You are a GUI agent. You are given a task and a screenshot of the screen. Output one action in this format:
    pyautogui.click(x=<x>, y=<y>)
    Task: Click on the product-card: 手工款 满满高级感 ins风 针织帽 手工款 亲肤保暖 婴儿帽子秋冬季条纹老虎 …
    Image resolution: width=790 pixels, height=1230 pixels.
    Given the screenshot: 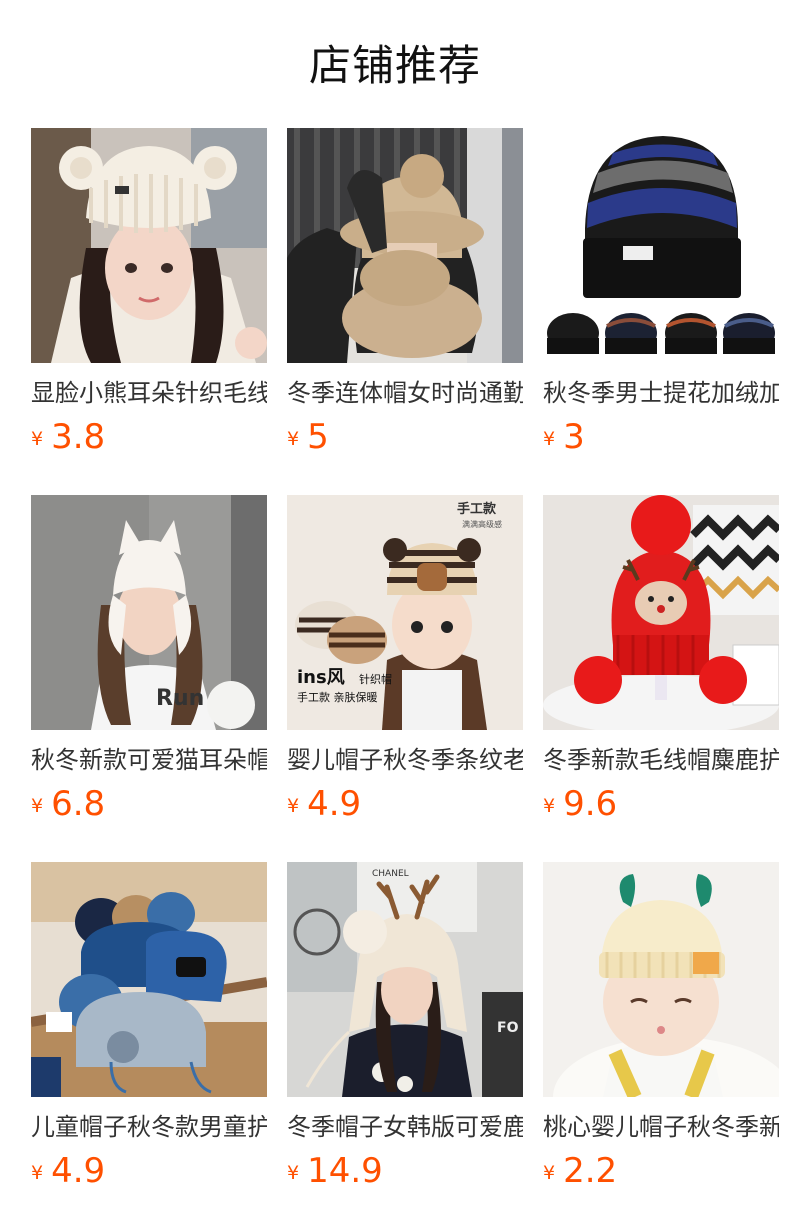 What is the action you would take?
    pyautogui.click(x=405, y=678)
    